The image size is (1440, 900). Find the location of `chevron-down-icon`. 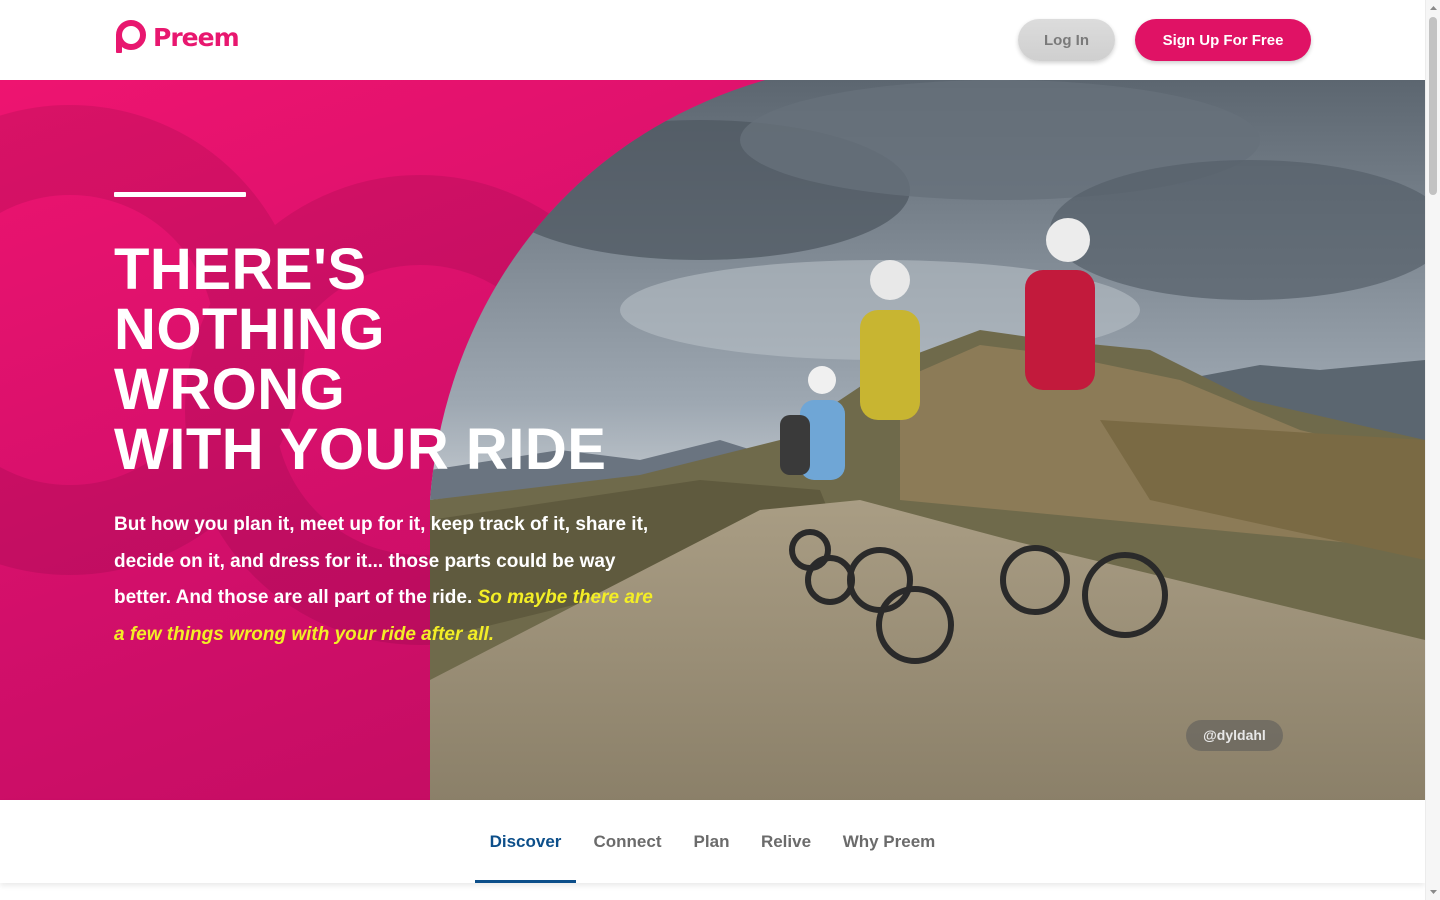

chevron-down-icon is located at coordinates (1433, 892).